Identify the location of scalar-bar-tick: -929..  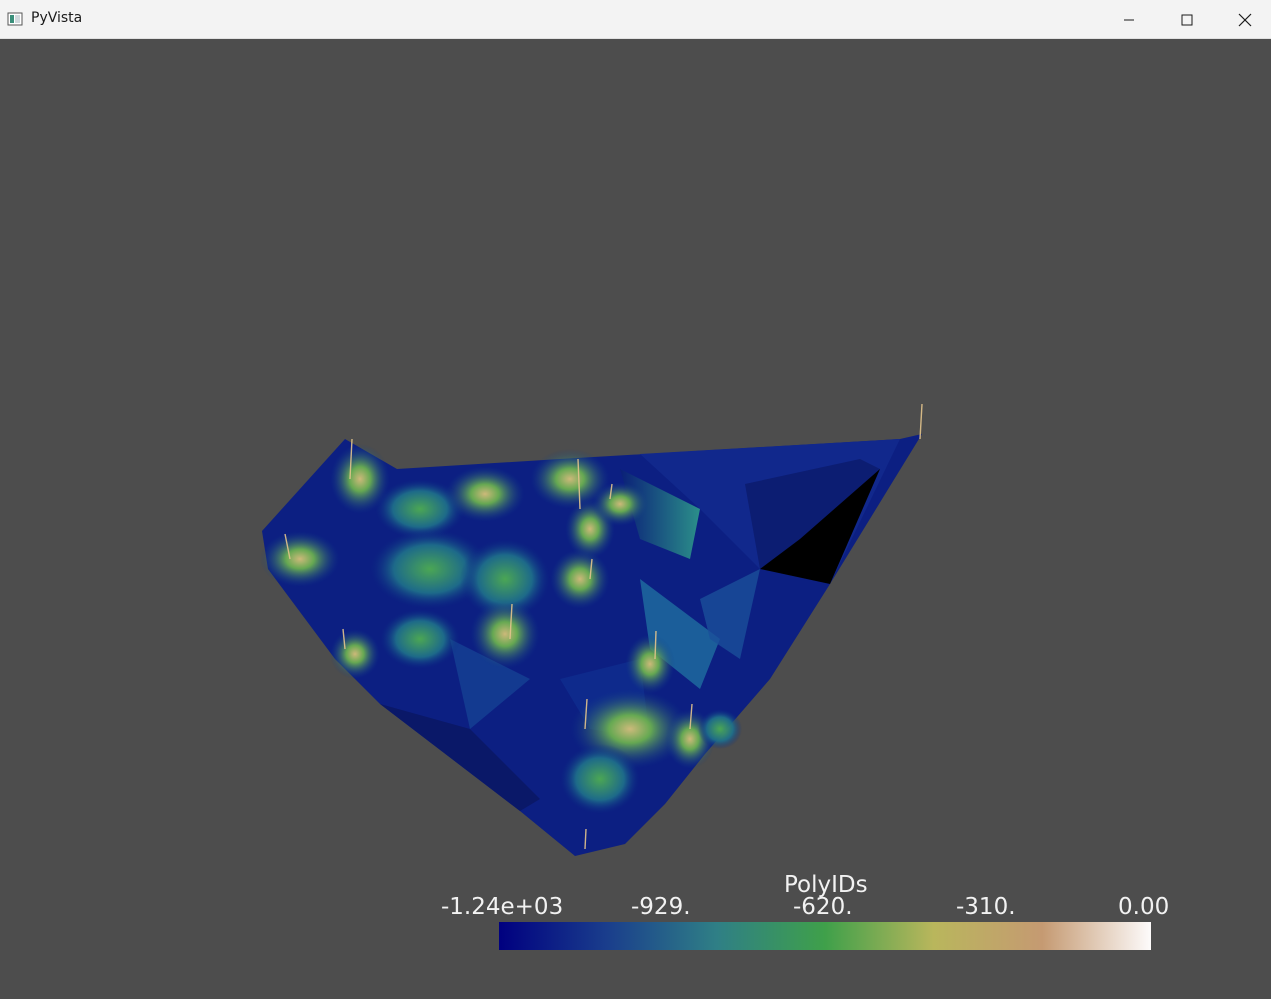
(661, 907).